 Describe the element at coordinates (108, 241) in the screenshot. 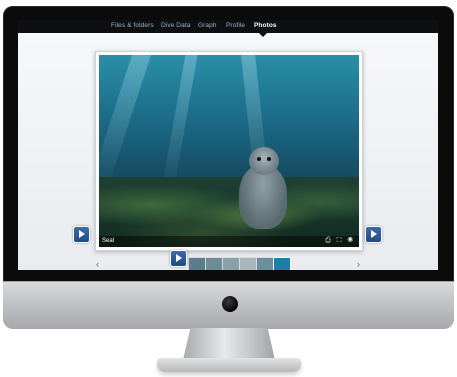

I see `photo-caption: Seal` at that location.